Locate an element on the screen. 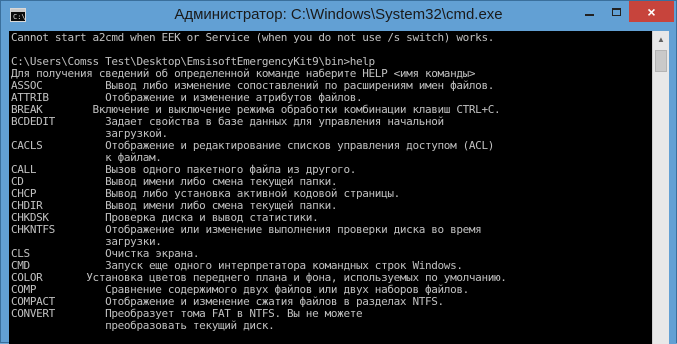 The width and height of the screenshot is (677, 344). window-frame-right is located at coordinates (672, 187).